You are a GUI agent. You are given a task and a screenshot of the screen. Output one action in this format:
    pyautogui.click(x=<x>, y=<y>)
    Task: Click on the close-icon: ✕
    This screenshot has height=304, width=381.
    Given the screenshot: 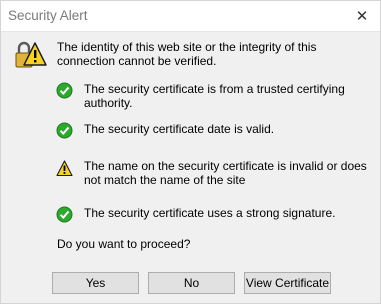 What is the action you would take?
    pyautogui.click(x=362, y=16)
    